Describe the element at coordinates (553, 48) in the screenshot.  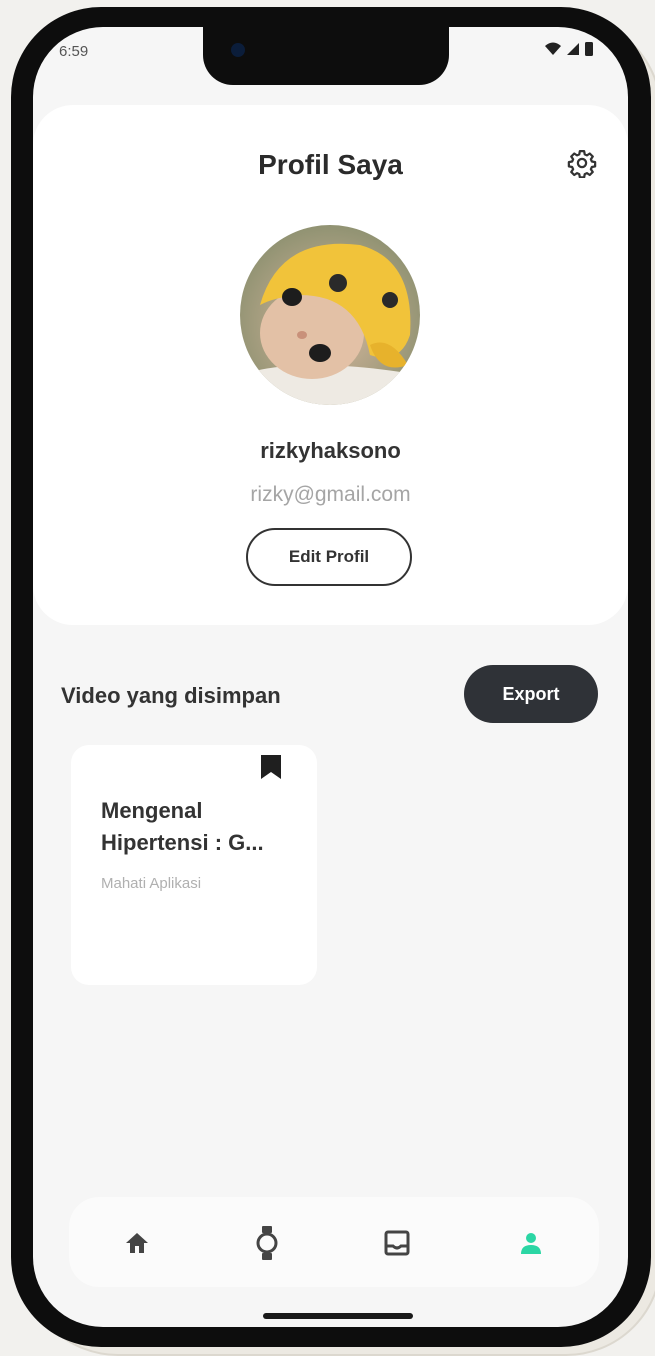
I see `wifi-icon` at that location.